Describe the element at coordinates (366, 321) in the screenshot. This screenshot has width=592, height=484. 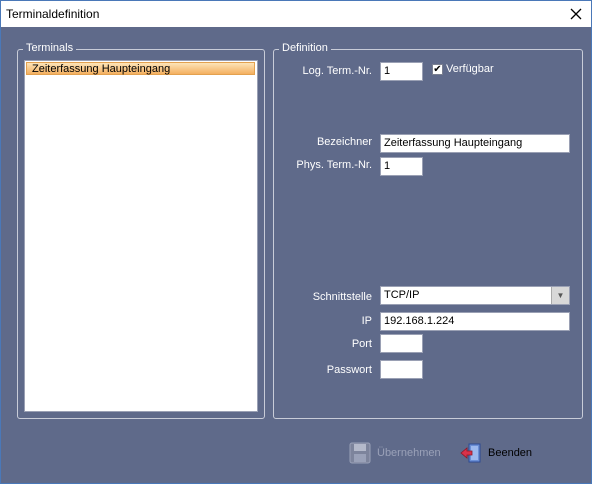
I see `ip-label: IP` at that location.